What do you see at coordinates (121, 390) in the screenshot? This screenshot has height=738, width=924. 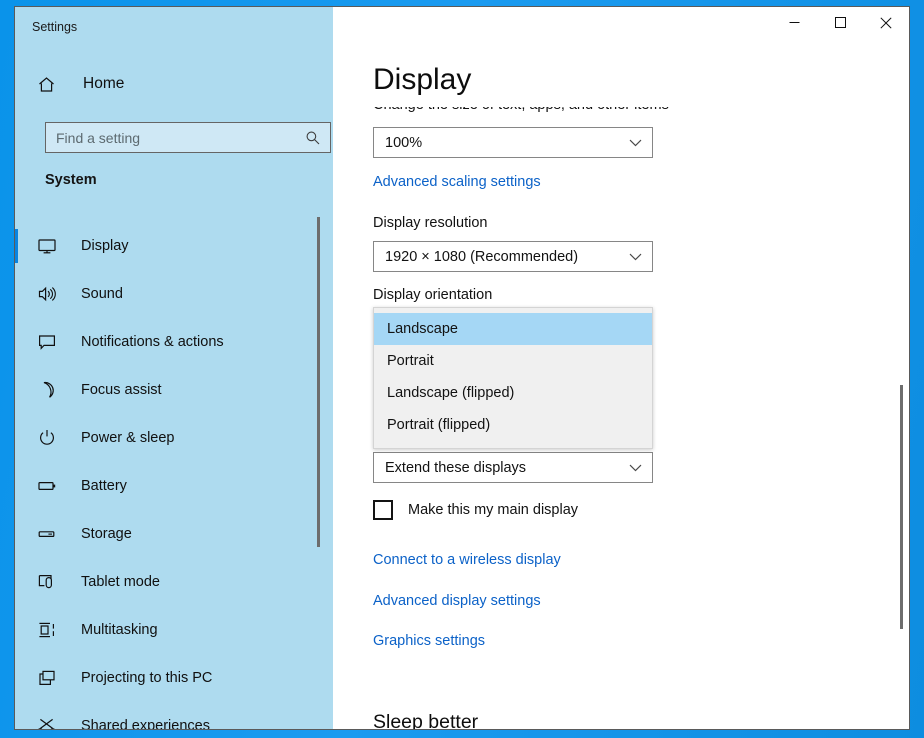 I see `sidebar-item-label: Focus assist` at bounding box center [121, 390].